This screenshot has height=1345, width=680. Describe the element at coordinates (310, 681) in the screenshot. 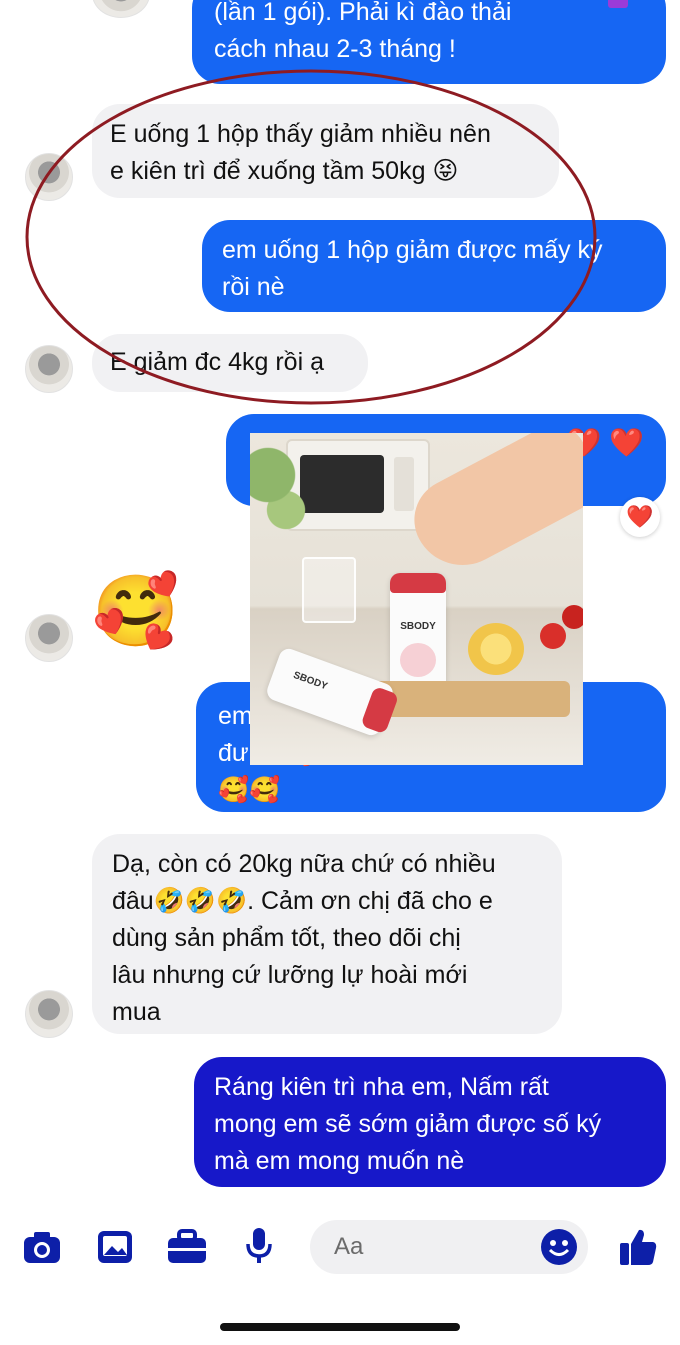

I see `product-label-2: SBODY` at that location.